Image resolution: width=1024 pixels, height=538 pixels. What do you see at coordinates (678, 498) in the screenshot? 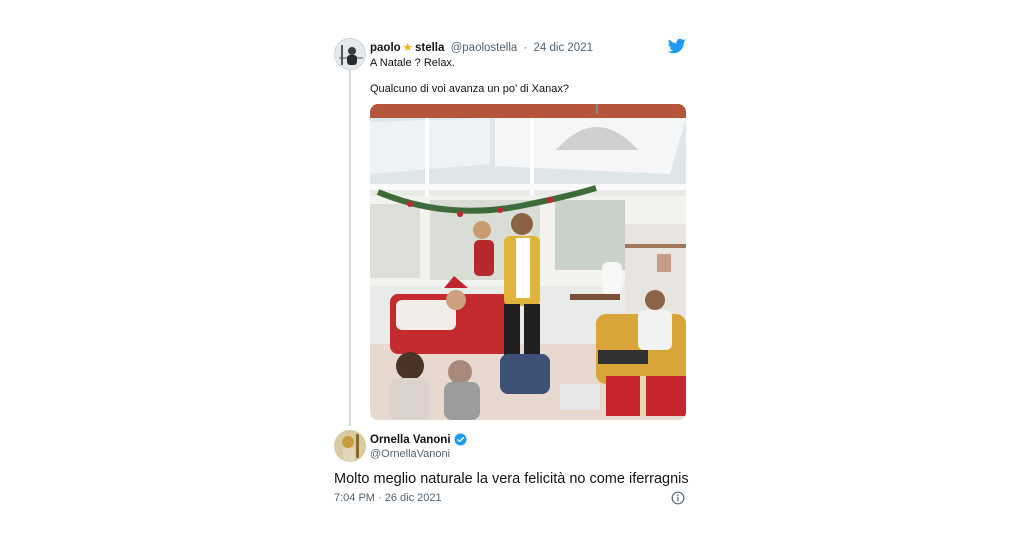
I see `info-icon` at bounding box center [678, 498].